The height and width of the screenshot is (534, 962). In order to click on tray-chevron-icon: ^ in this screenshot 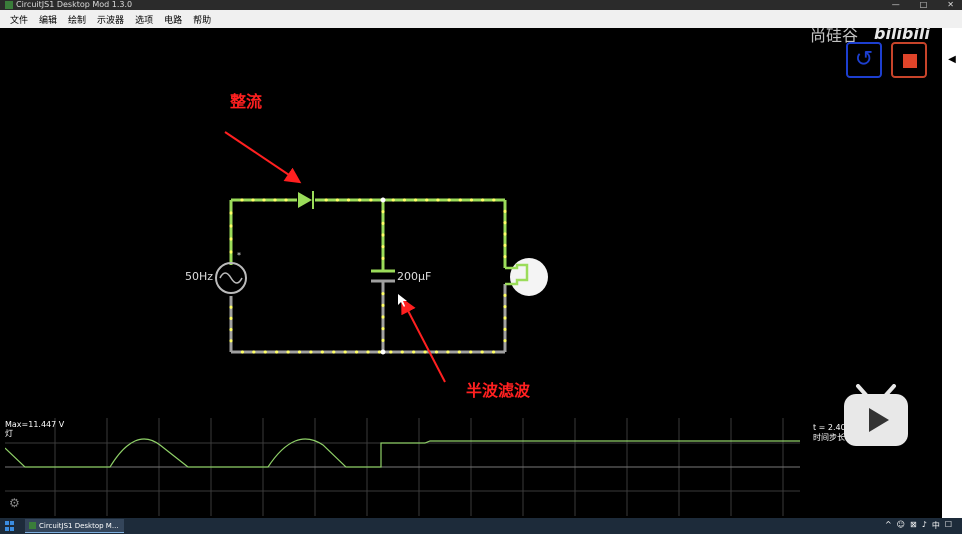, I will do `click(888, 525)`.